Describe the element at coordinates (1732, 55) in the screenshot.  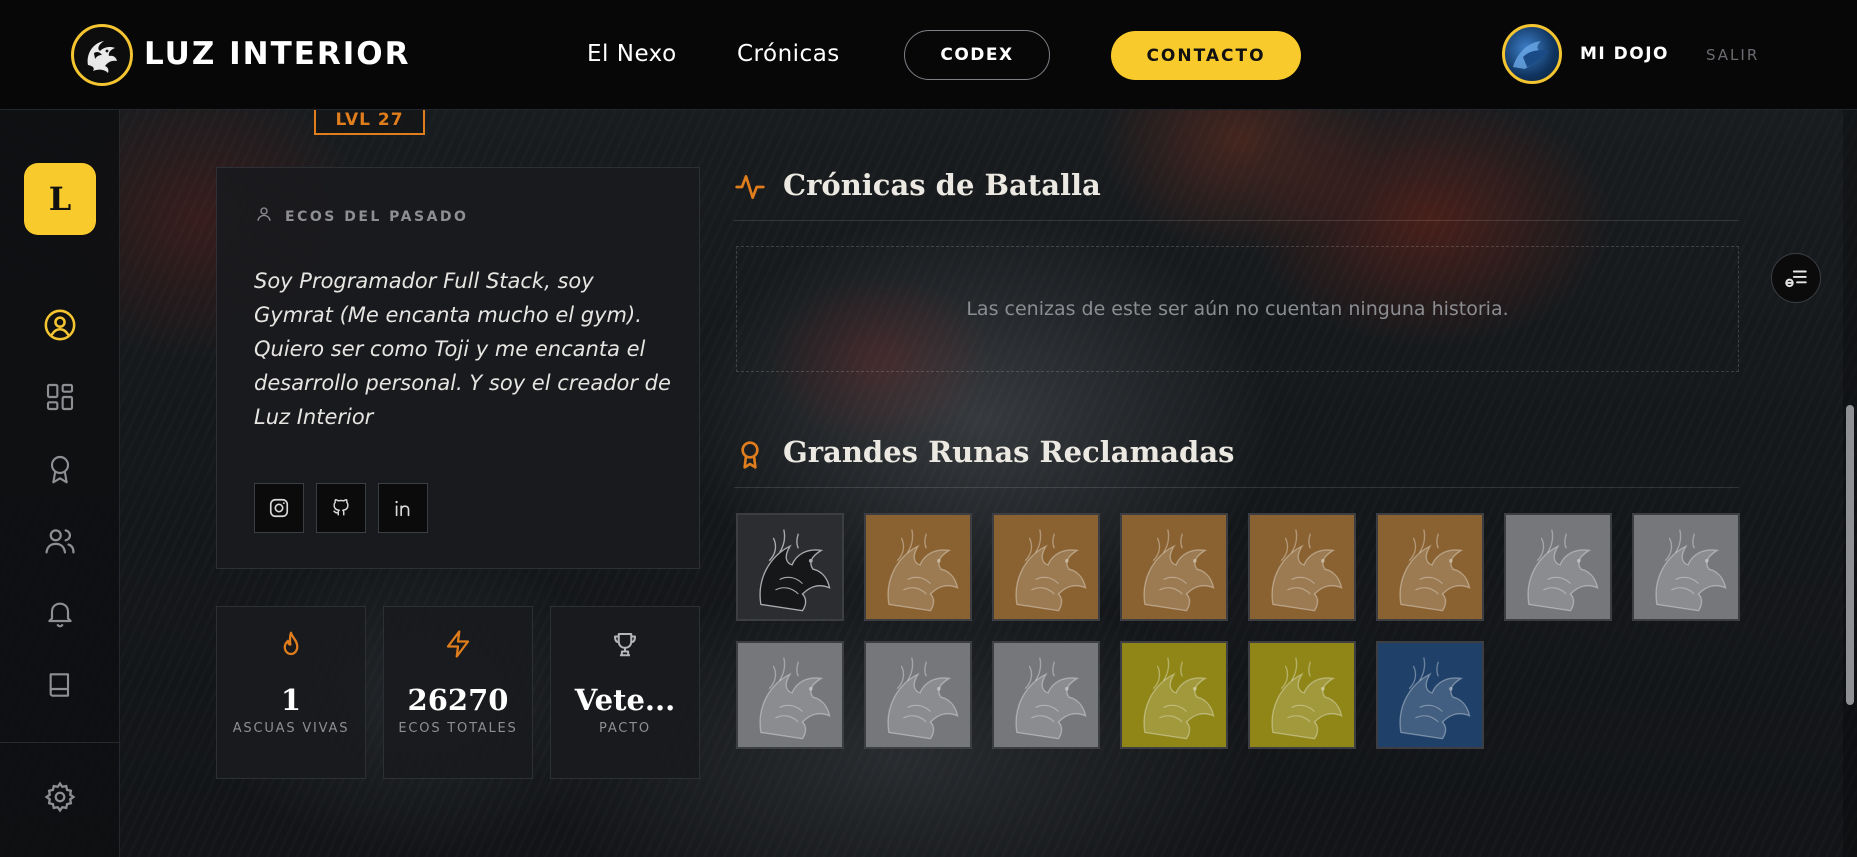
I see `logout-link: SALIR` at that location.